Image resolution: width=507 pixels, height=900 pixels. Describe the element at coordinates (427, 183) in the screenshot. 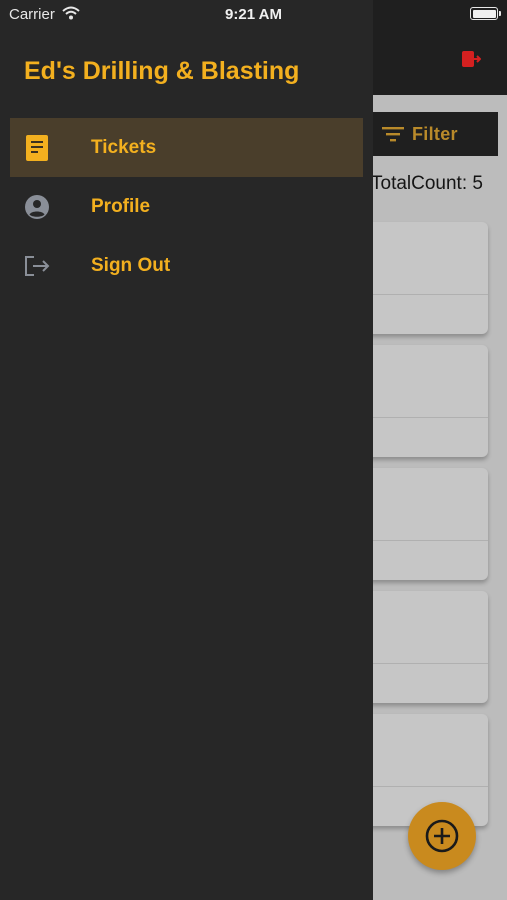

I see `total-count: TotalCount: 5` at that location.